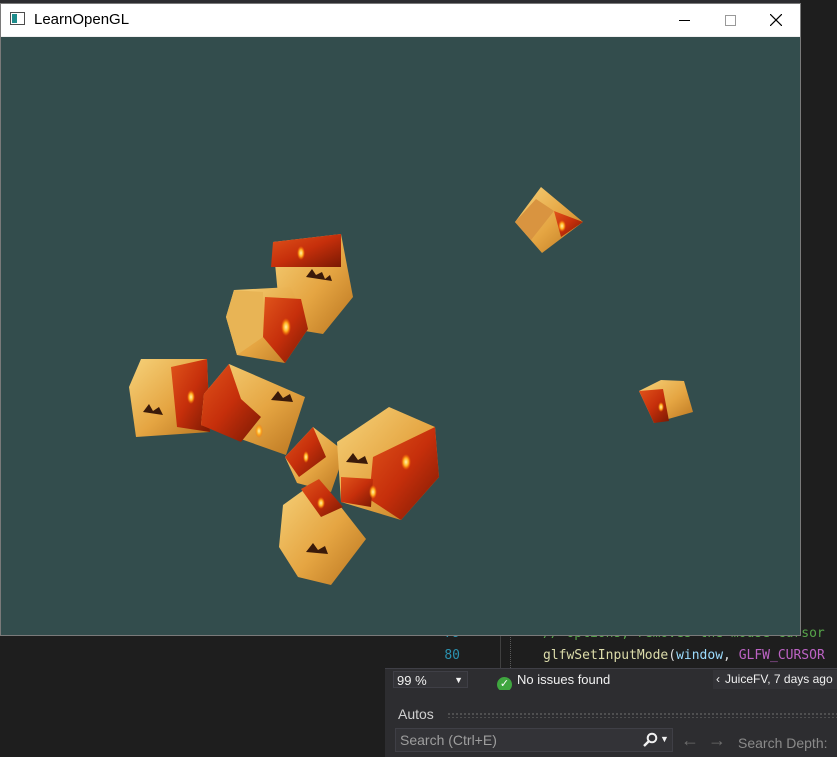 This screenshot has width=837, height=757. I want to click on code-line: glfwSetInputMode(window, GLFW_CURSOR, so click(684, 655).